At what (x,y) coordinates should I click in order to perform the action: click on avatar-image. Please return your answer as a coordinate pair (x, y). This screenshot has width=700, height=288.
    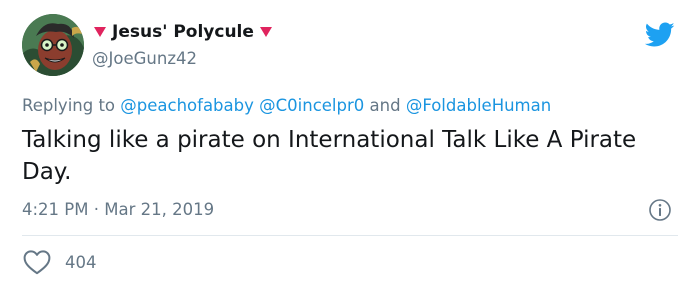
    Looking at the image, I should click on (53, 45).